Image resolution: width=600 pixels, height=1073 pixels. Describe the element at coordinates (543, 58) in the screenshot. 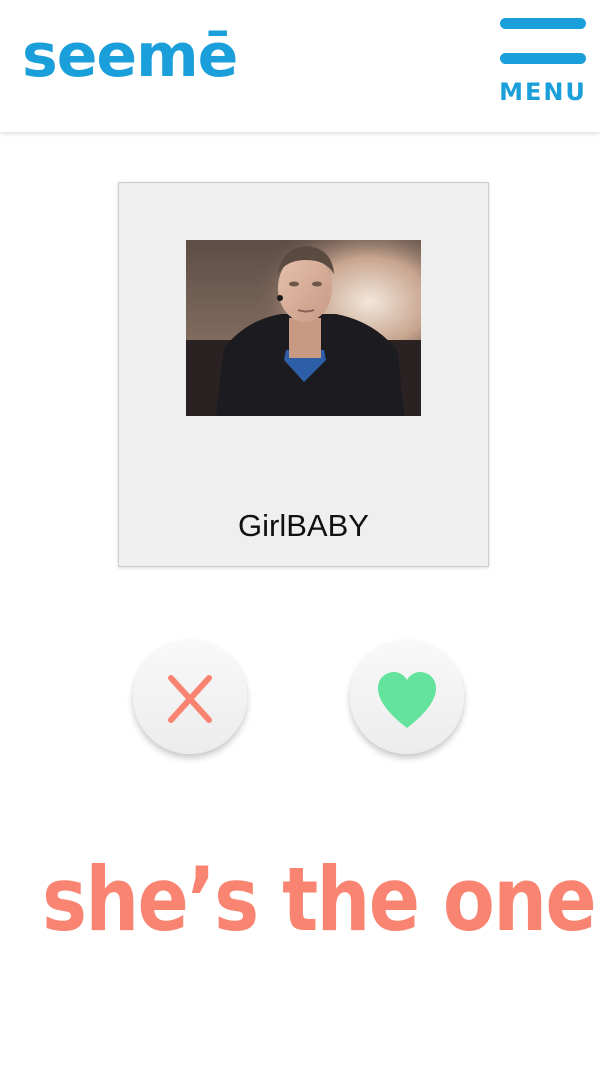

I see `menu-bar-bottom` at that location.